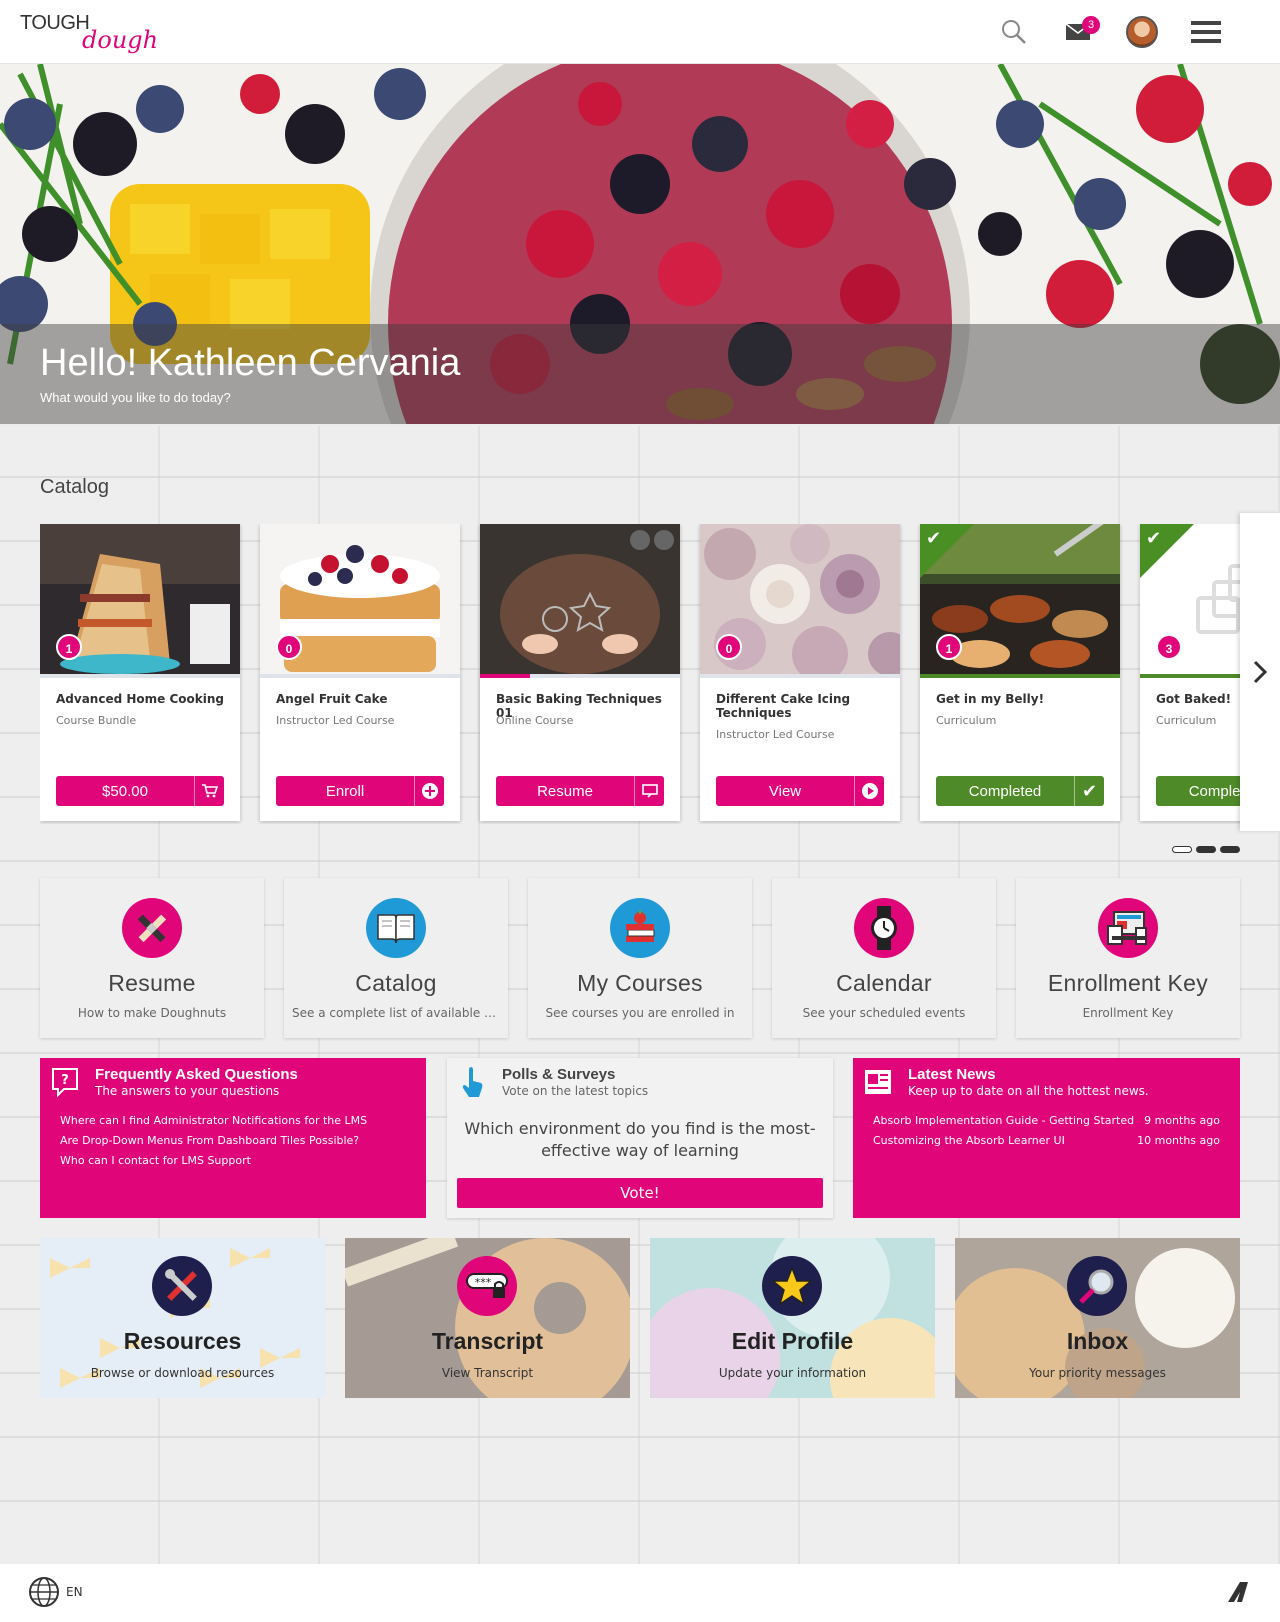 The height and width of the screenshot is (1622, 1280). I want to click on course-button-label: Completed, so click(1005, 791).